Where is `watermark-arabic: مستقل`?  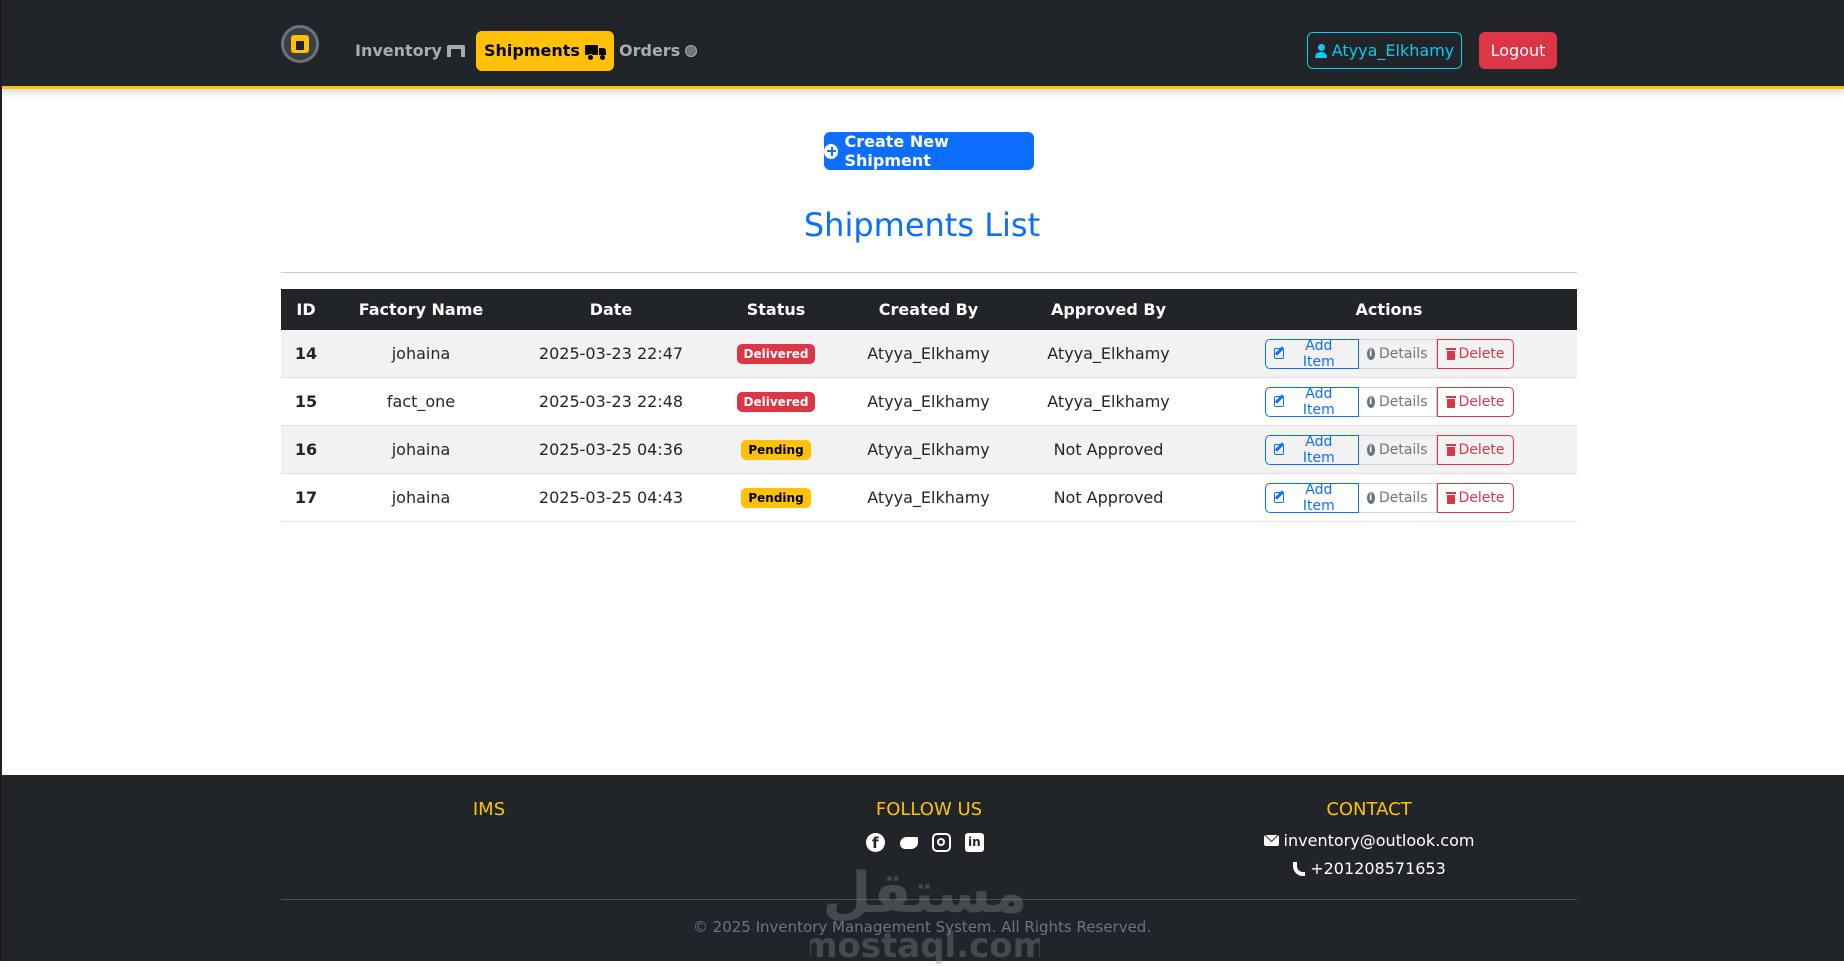
watermark-arabic: مستقل is located at coordinates (925, 893).